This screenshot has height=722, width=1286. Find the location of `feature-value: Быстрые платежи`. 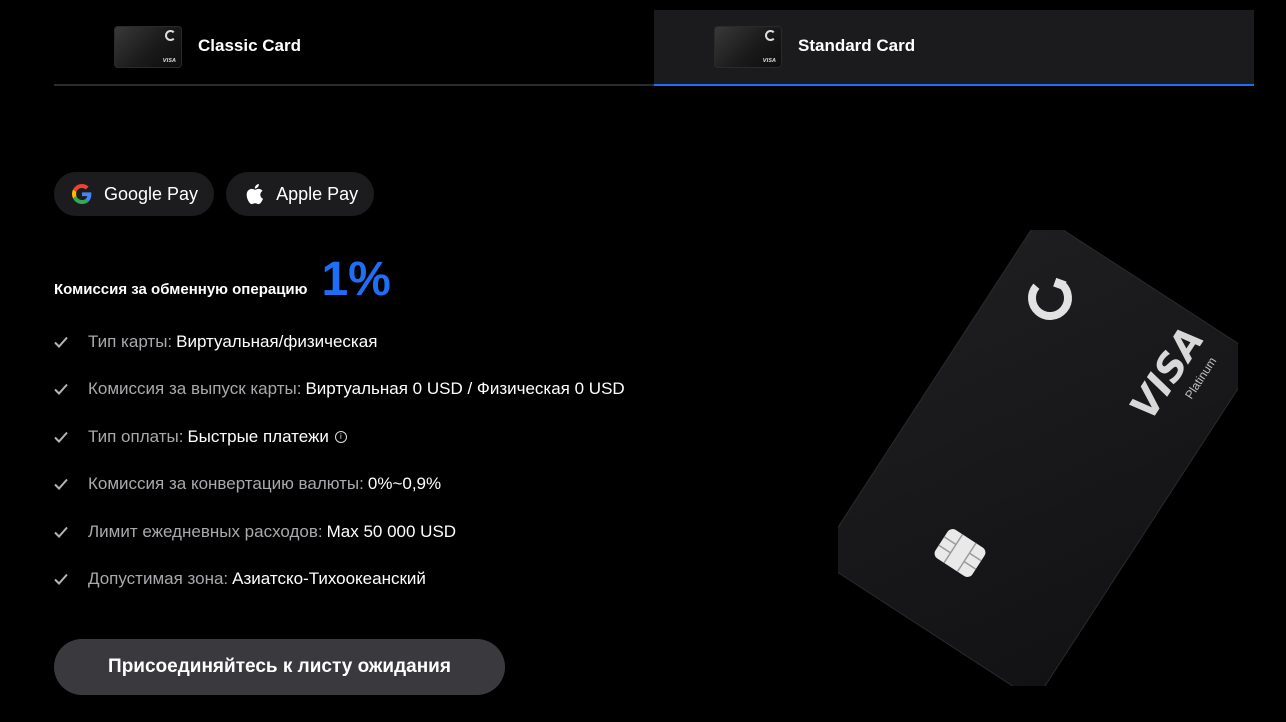

feature-value: Быстрые платежи is located at coordinates (258, 436).